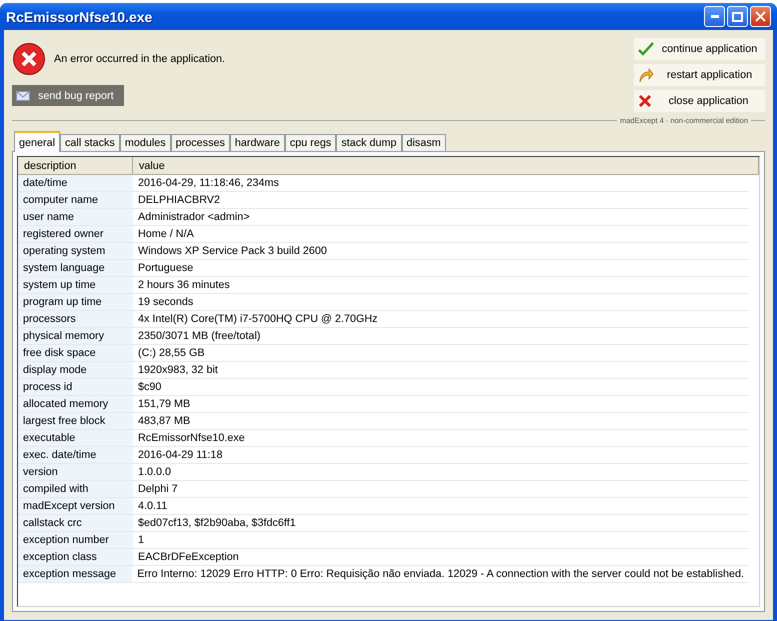  Describe the element at coordinates (440, 574) in the screenshot. I see `table-cell-text: Erro Interno: 12029 Erro HTTP: 0 Erro: Requisição não enviada. 12029 - A connection with the server could not be established.` at that location.